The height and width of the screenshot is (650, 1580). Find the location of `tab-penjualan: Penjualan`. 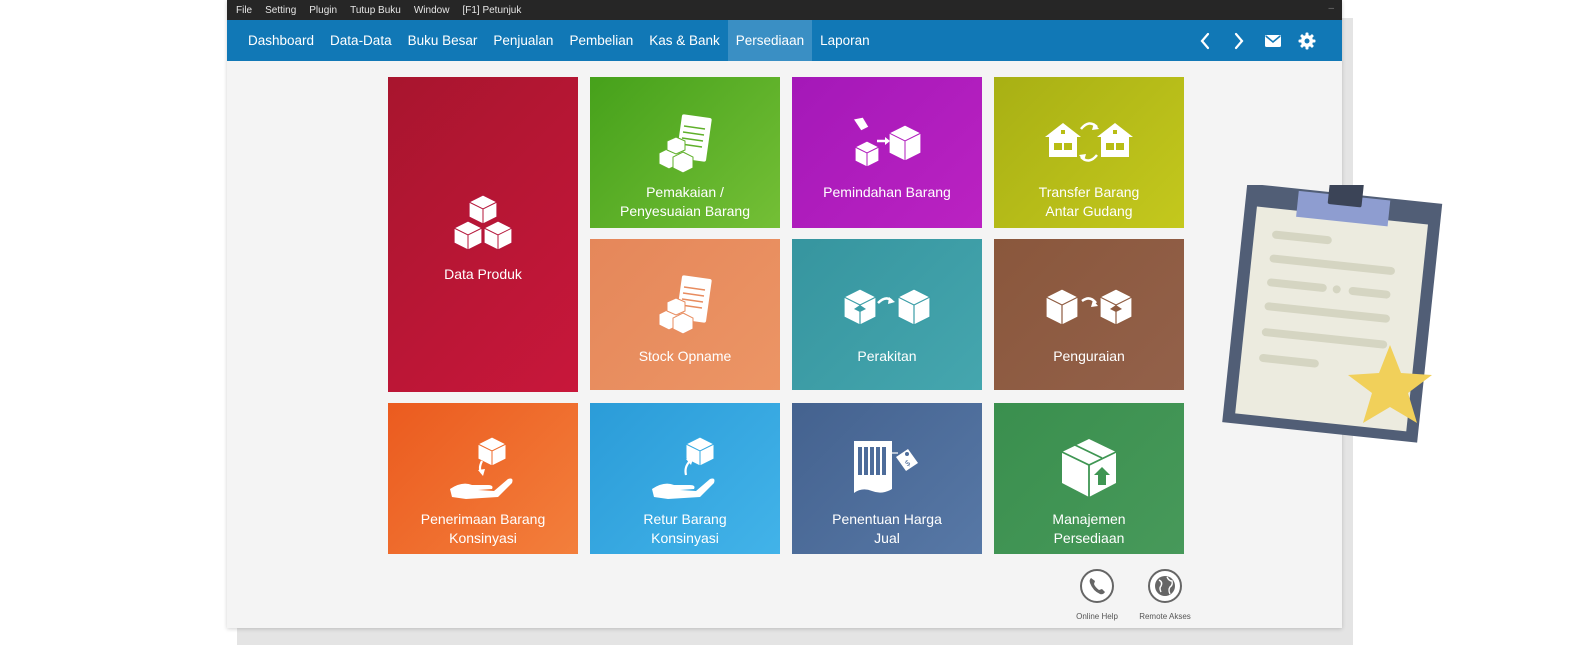

tab-penjualan: Penjualan is located at coordinates (523, 40).